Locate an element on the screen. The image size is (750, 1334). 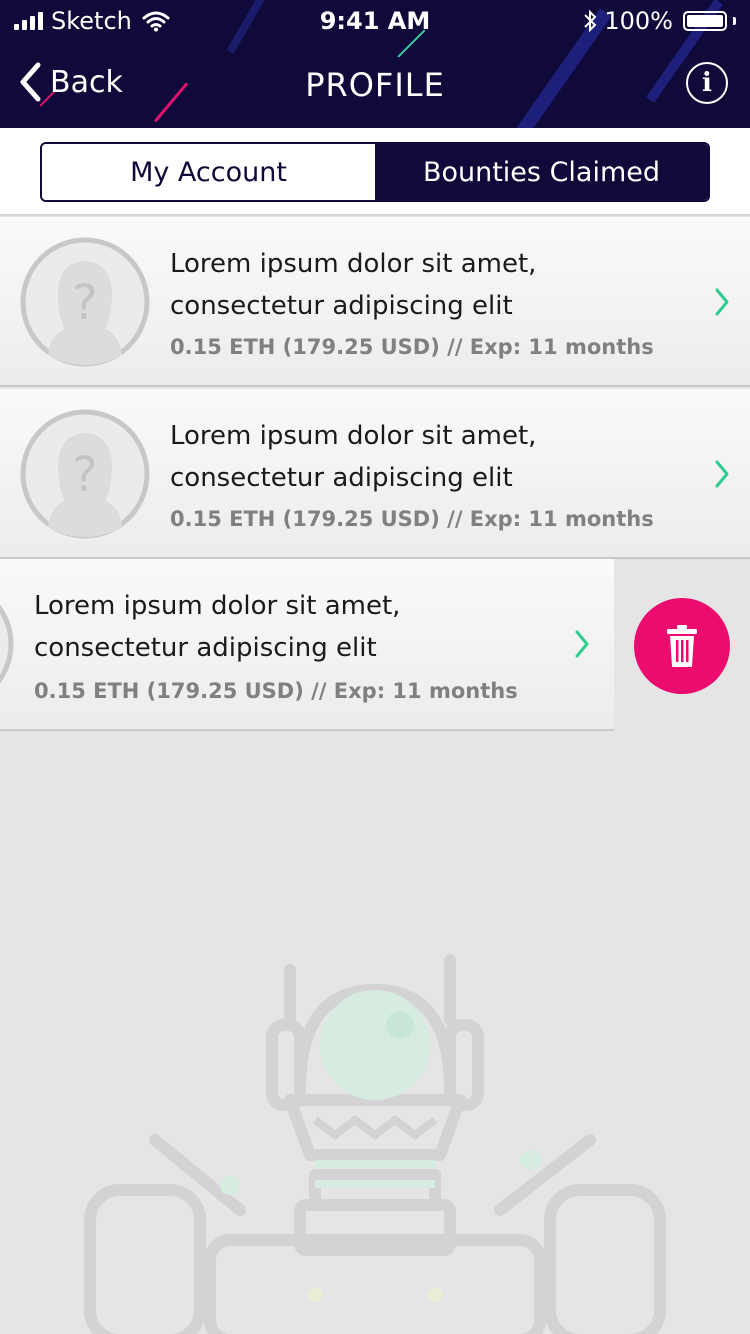
battery-percent: 100% is located at coordinates (638, 21).